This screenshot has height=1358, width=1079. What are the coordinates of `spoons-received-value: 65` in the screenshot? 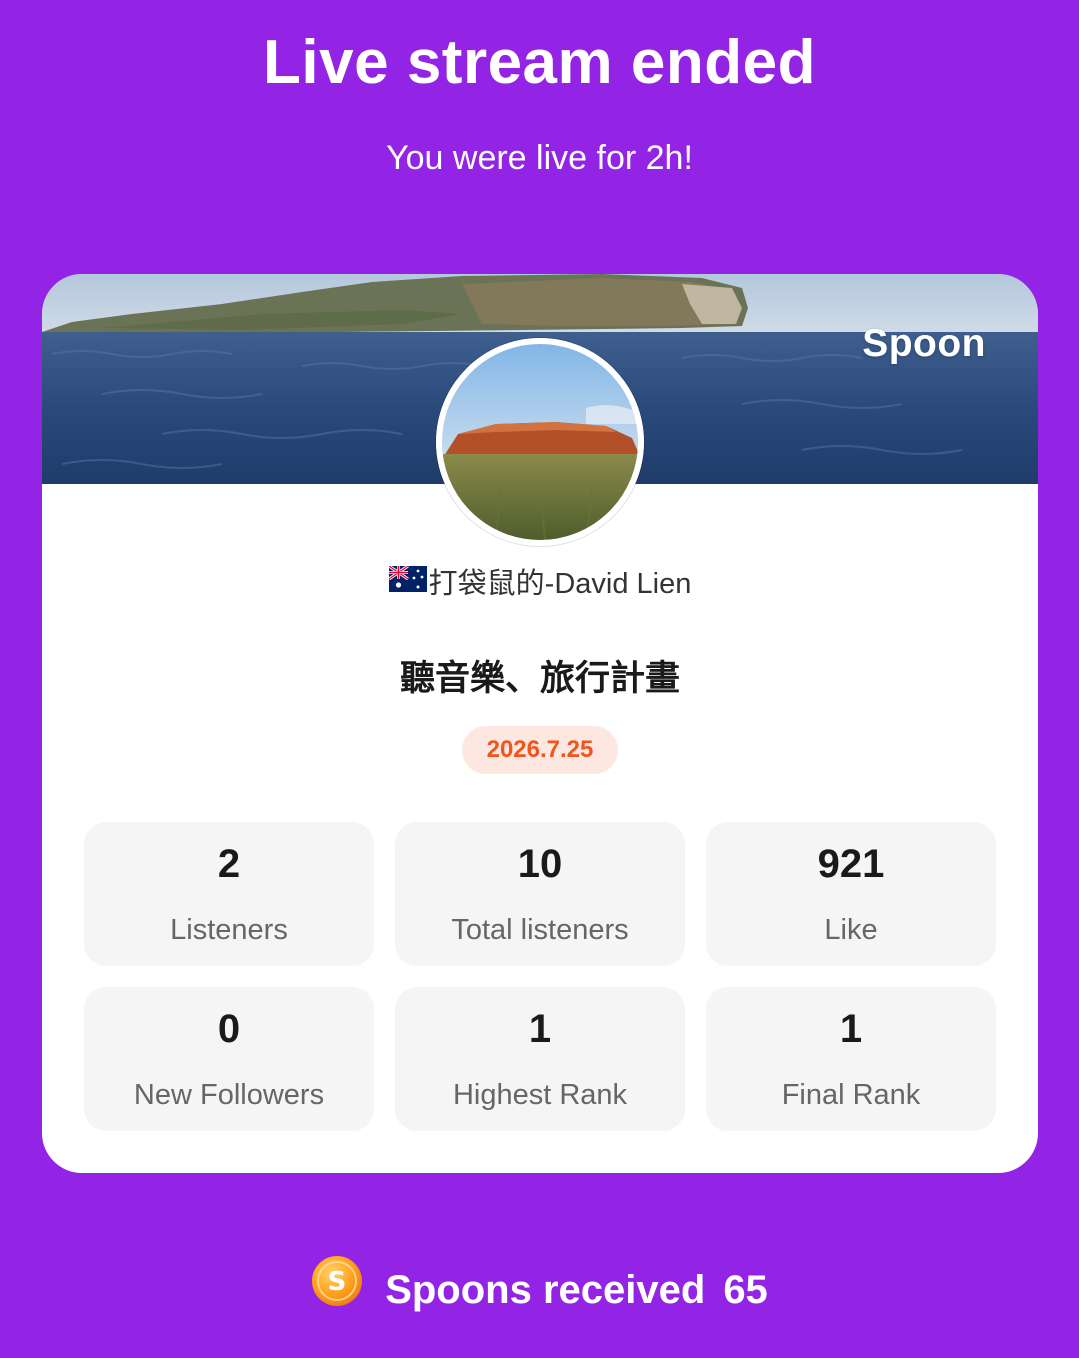 It's located at (745, 1290).